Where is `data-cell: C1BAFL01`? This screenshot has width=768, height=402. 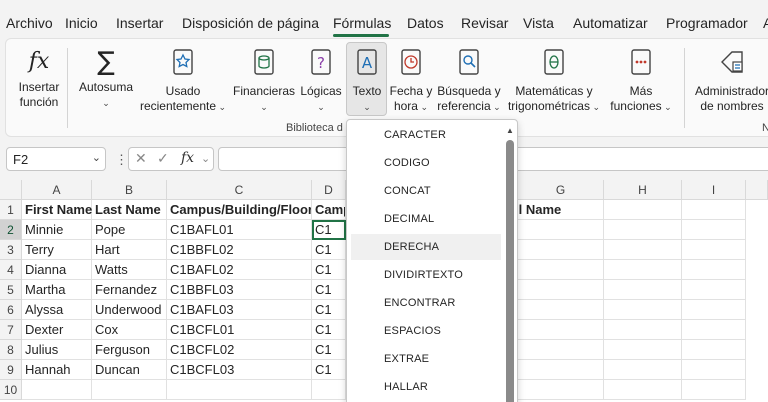 data-cell: C1BAFL01 is located at coordinates (239, 230).